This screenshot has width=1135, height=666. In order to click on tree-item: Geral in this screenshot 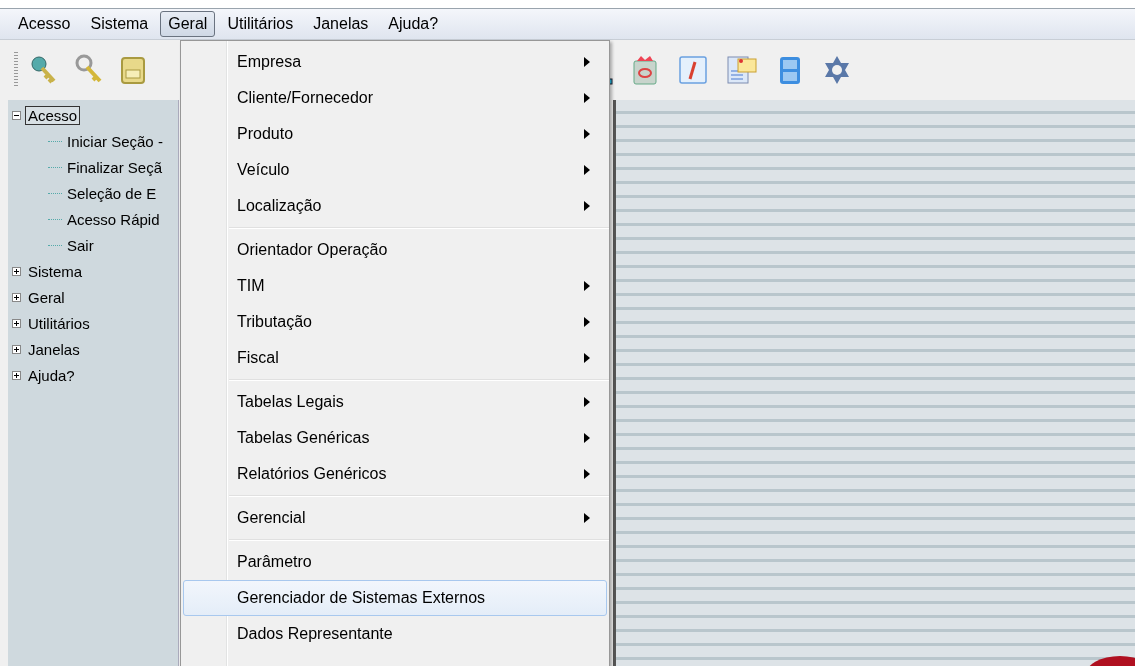, I will do `click(46, 297)`.